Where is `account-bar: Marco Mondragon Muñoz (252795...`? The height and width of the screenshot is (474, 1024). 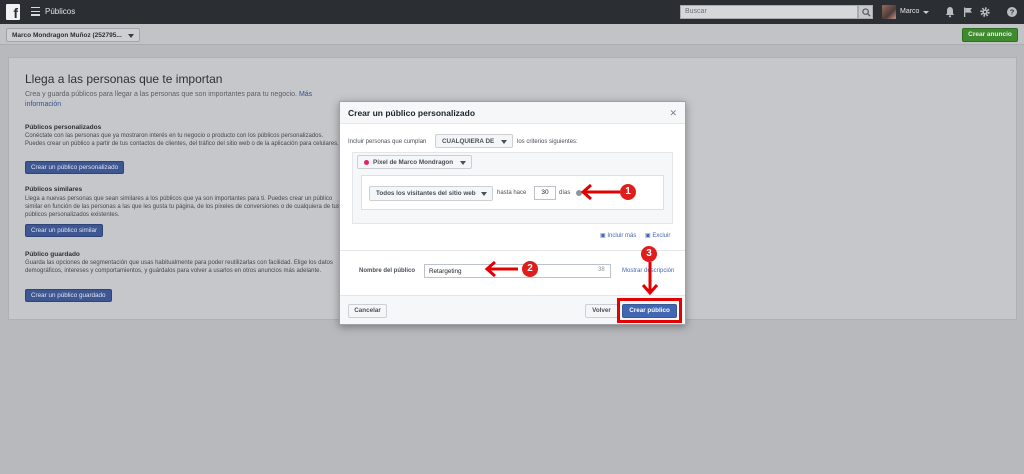
account-bar: Marco Mondragon Muñoz (252795... is located at coordinates (512, 34).